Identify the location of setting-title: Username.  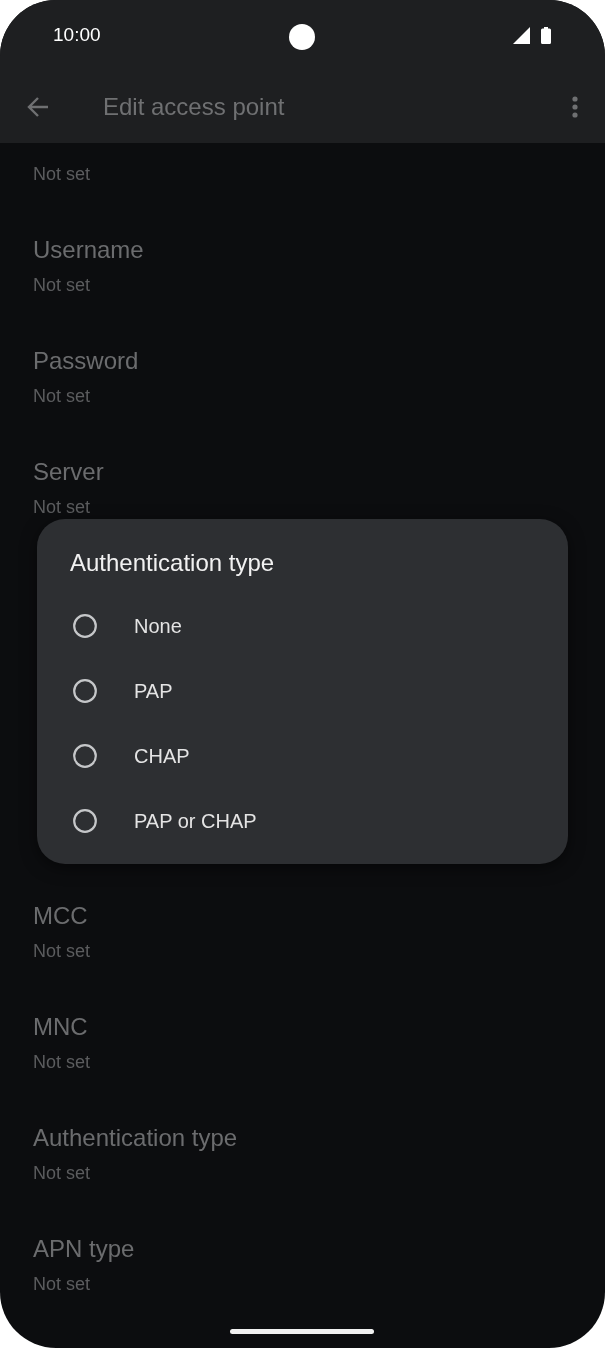
(302, 250).